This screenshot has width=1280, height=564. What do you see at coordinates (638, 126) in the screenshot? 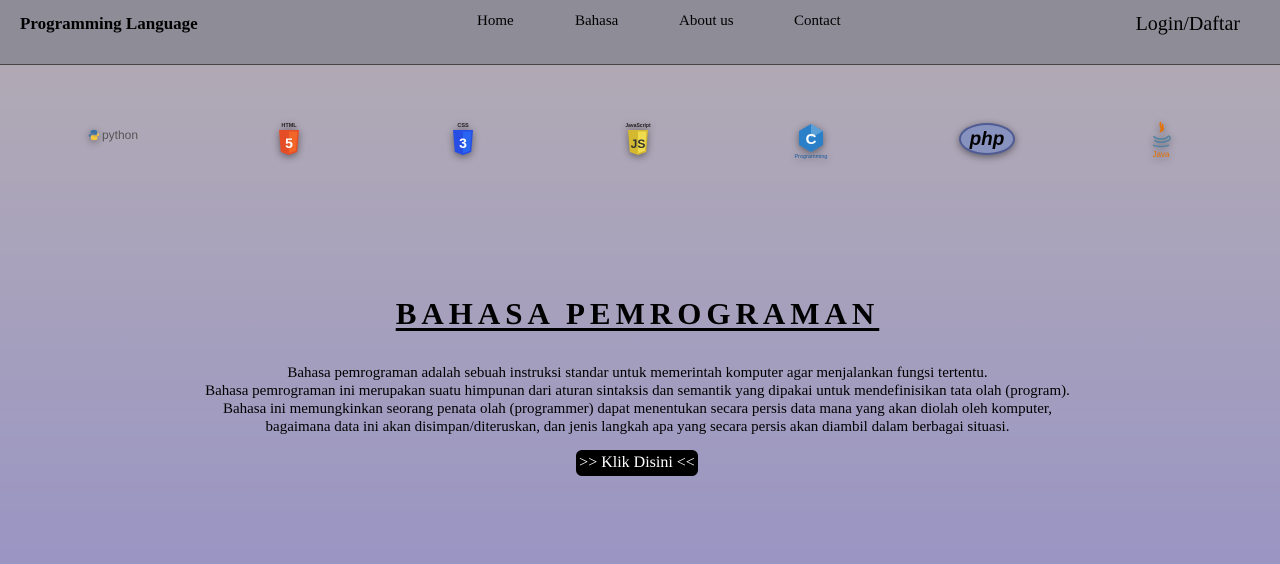
I see `javascript-label: JavaScript` at bounding box center [638, 126].